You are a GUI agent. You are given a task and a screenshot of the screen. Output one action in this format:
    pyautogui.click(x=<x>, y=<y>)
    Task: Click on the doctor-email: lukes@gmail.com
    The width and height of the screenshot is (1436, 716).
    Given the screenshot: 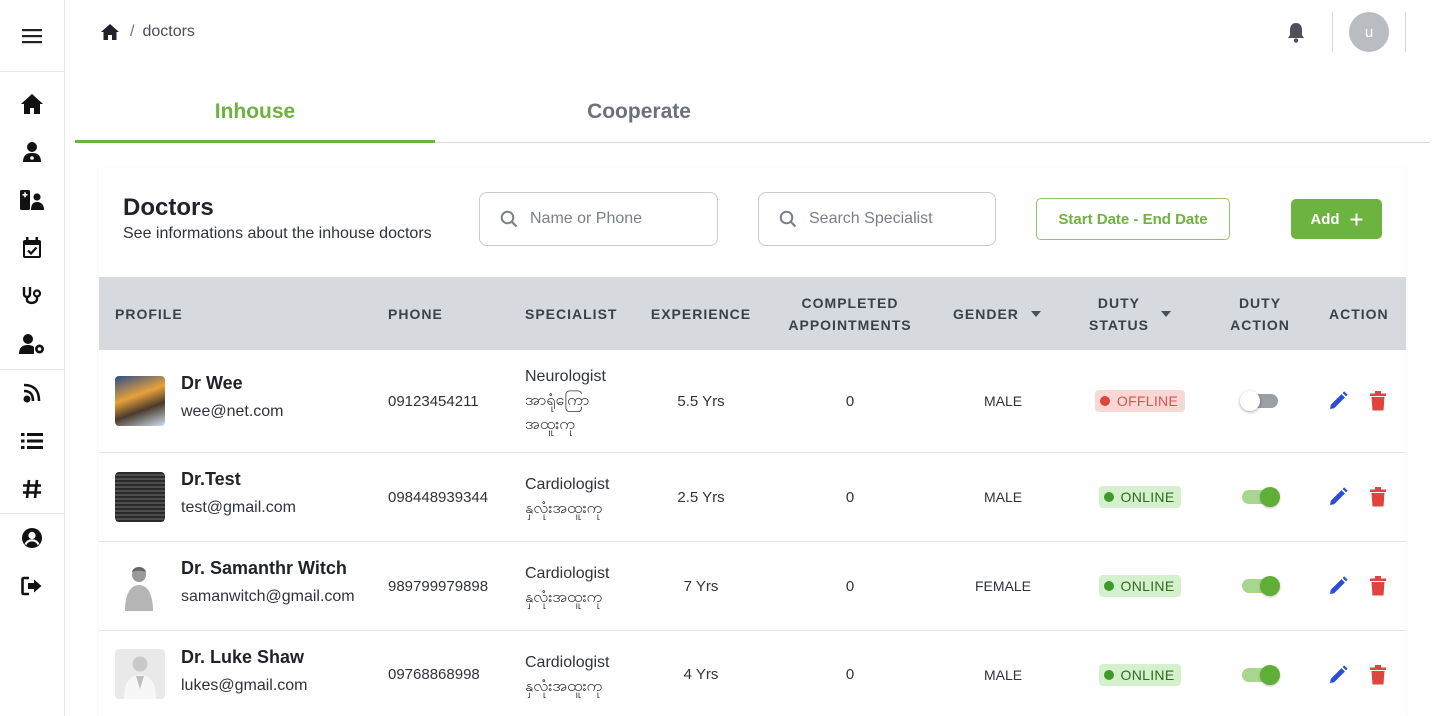 What is the action you would take?
    pyautogui.click(x=244, y=685)
    